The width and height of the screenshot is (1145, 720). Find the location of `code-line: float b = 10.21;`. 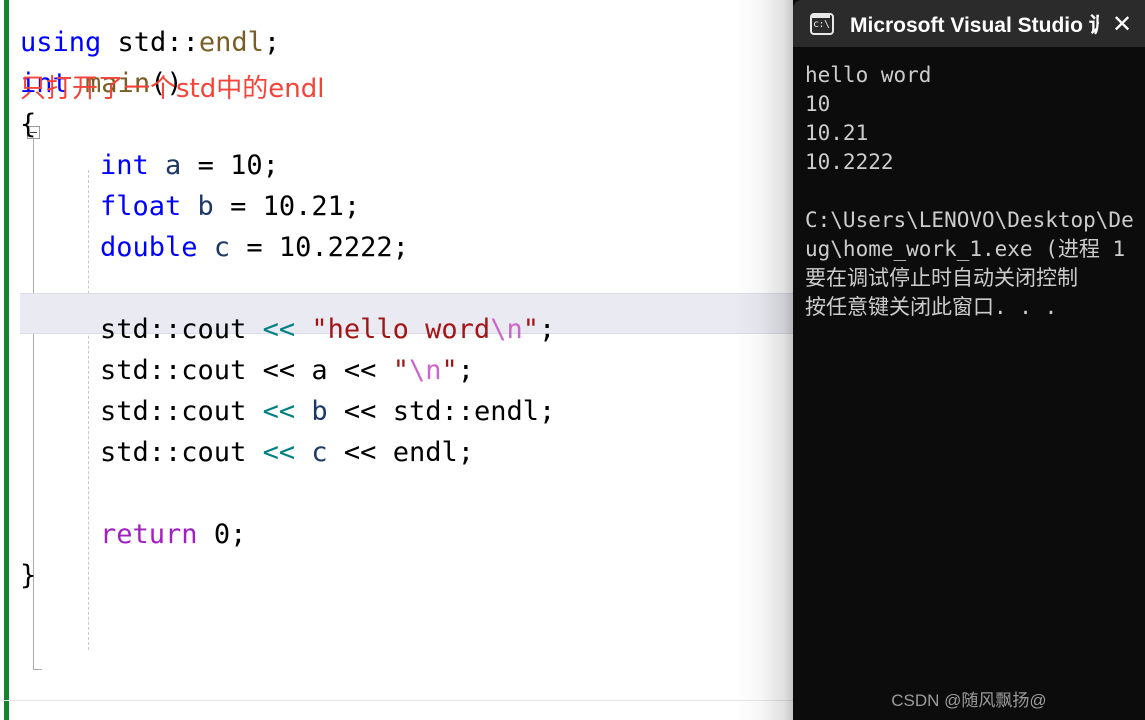

code-line: float b = 10.21; is located at coordinates (396, 206).